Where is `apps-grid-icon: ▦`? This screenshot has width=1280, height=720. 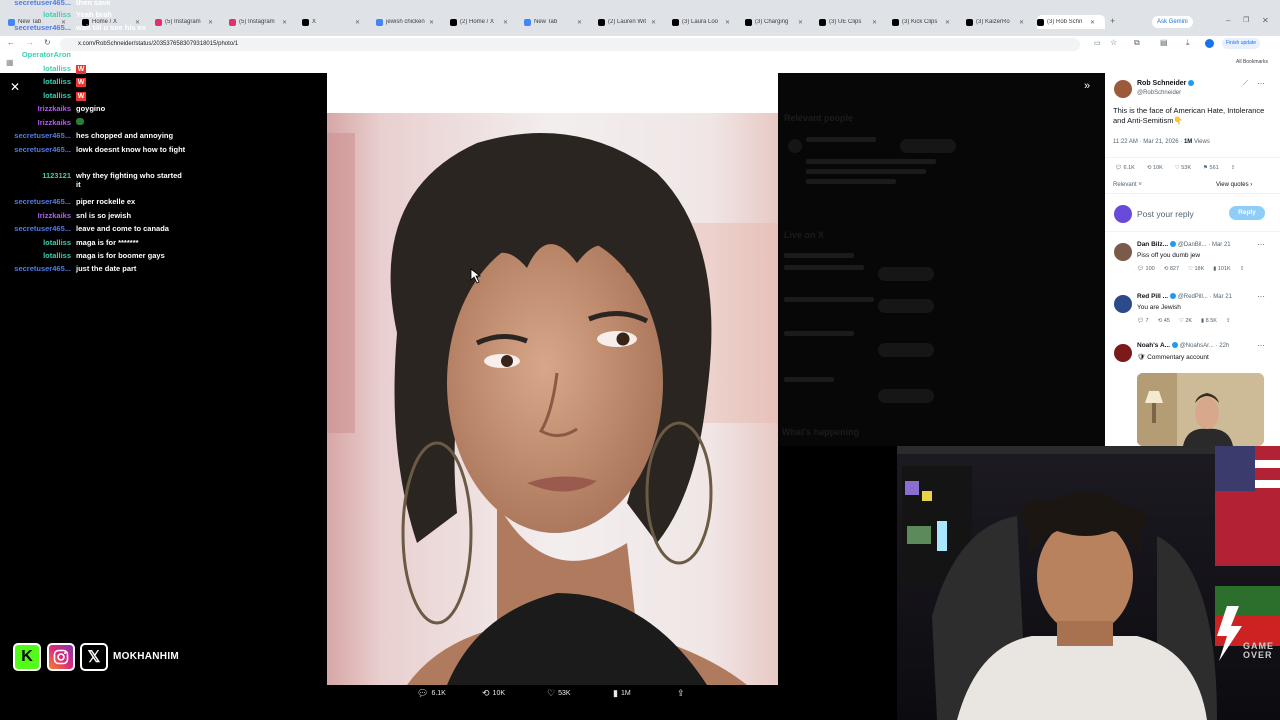
apps-grid-icon: ▦ is located at coordinates (10, 62).